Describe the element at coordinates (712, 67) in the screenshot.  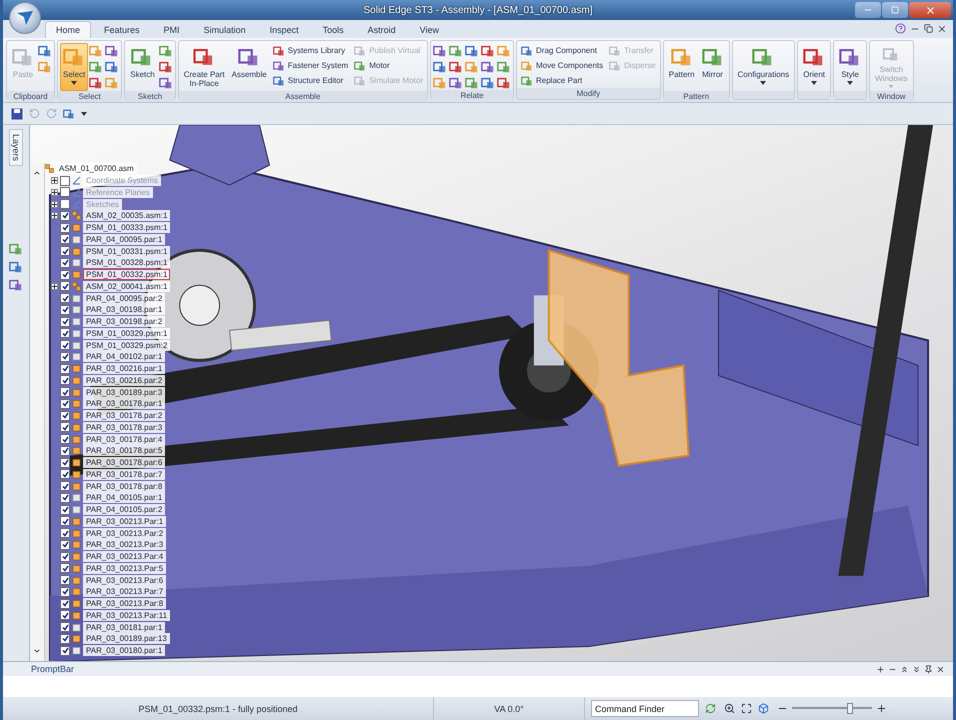
I see `ribbon-button: Mirror` at that location.